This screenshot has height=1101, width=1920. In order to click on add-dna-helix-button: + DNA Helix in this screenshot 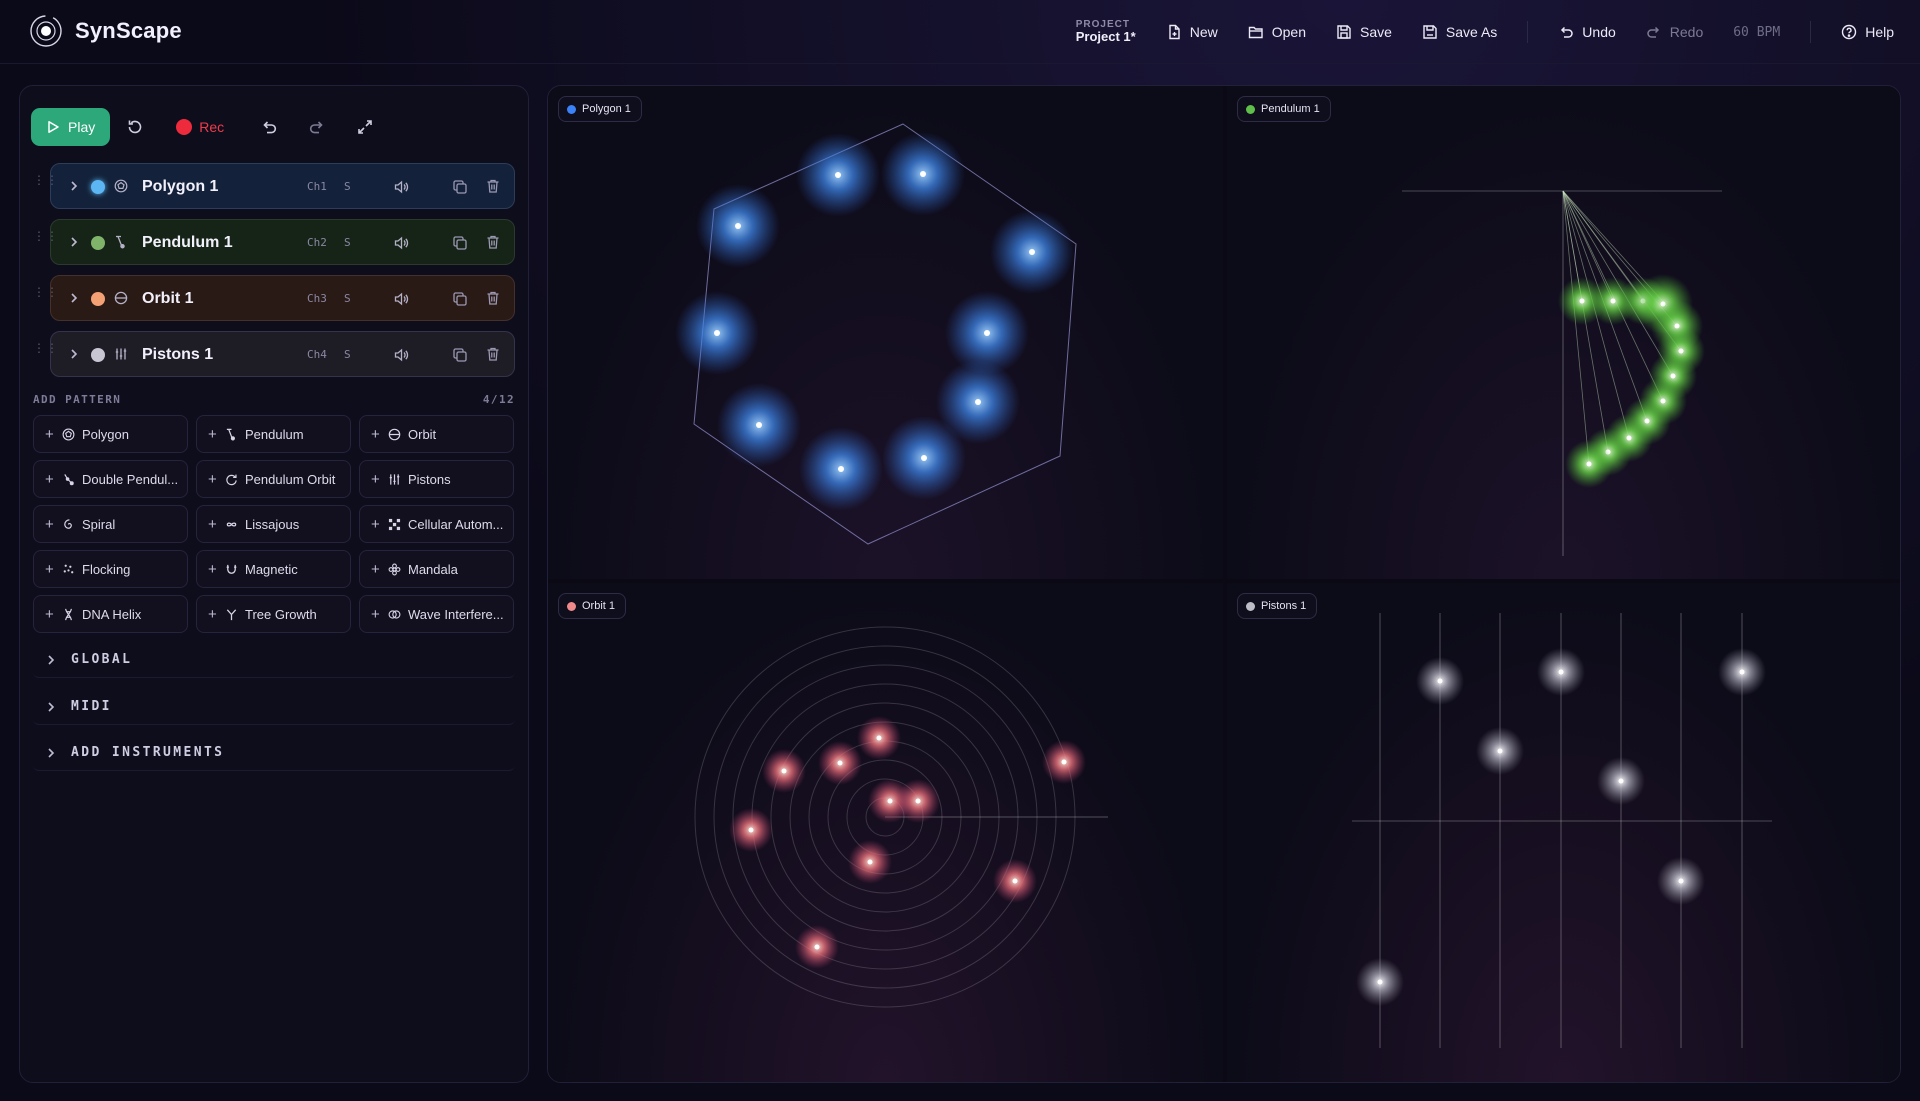, I will do `click(110, 614)`.